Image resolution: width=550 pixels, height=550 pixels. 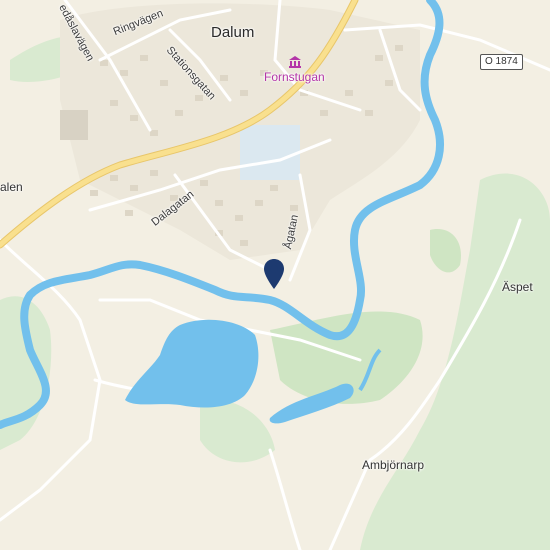 What do you see at coordinates (270, 152) in the screenshot?
I see `school-area` at bounding box center [270, 152].